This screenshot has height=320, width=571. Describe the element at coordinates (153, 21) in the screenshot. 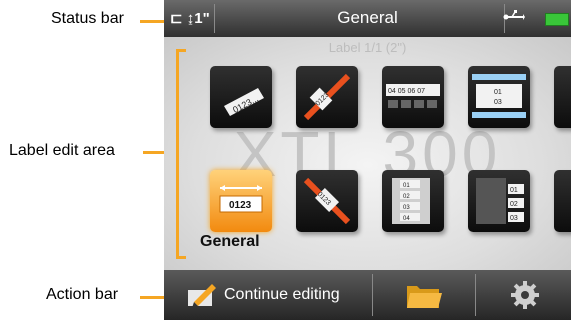

I see `status-bar-leader` at that location.